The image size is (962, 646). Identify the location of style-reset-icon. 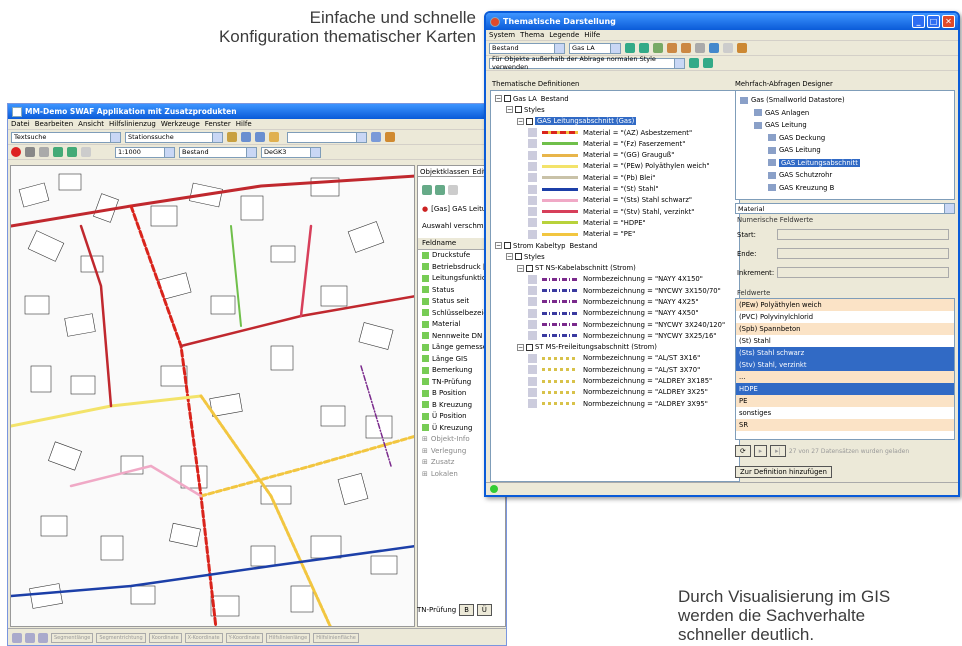
(708, 63).